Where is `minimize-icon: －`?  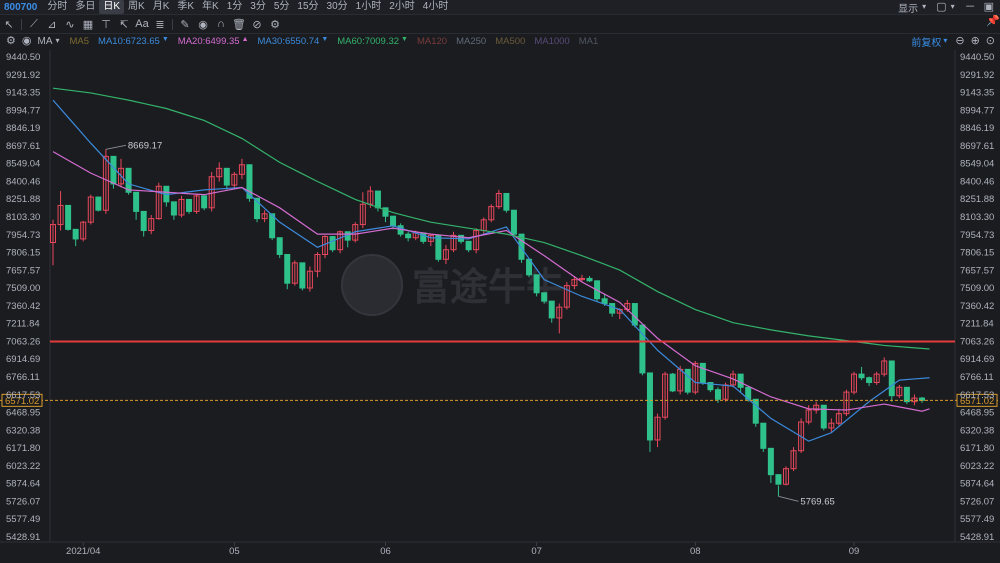 minimize-icon: － is located at coordinates (970, 7).